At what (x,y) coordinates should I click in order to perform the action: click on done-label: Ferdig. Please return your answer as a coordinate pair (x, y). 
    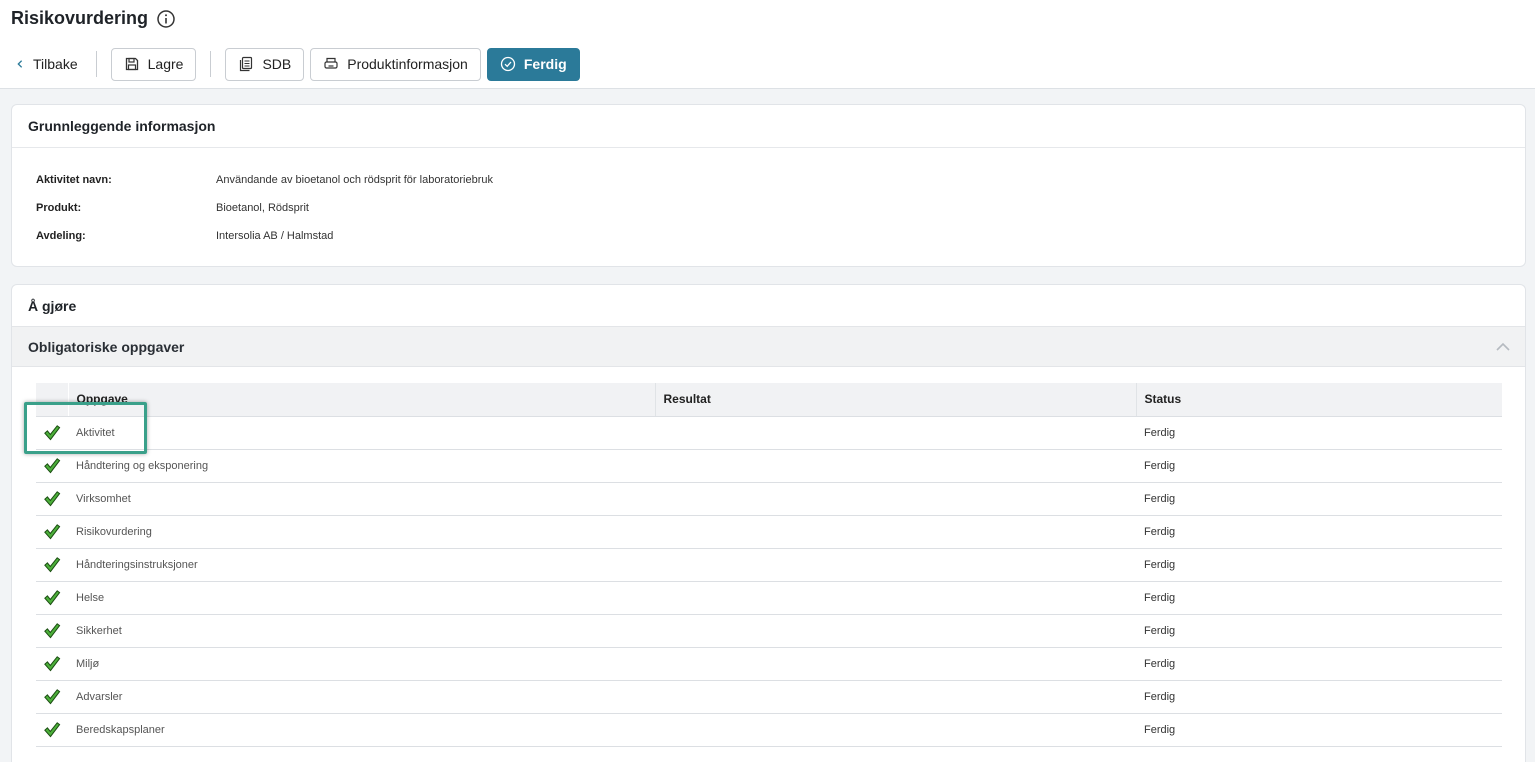
    Looking at the image, I should click on (545, 64).